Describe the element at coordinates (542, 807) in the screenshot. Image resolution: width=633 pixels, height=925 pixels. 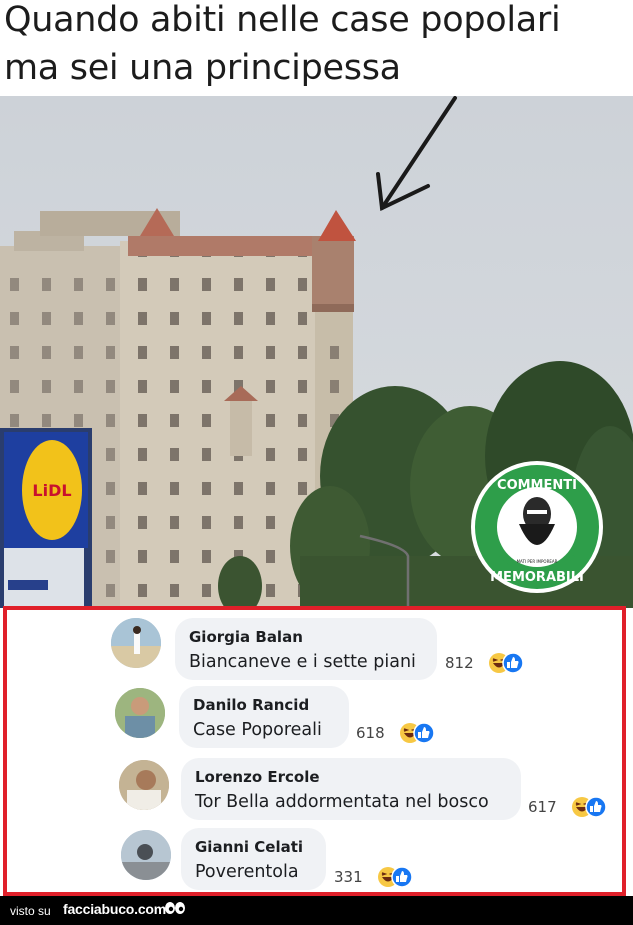
I see `reaction-count: 617` at that location.